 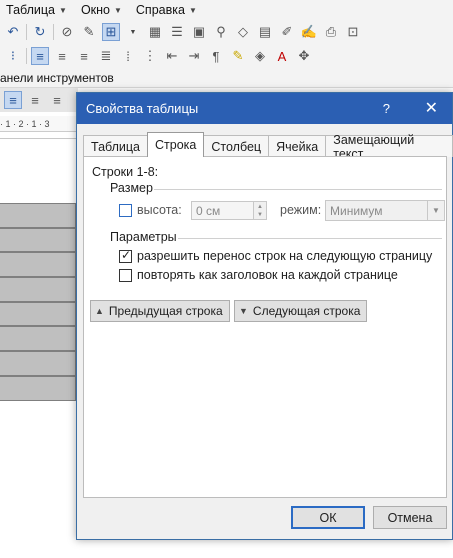 What do you see at coordinates (125, 255) in the screenshot?
I see `allow-row-break-checkbox` at bounding box center [125, 255].